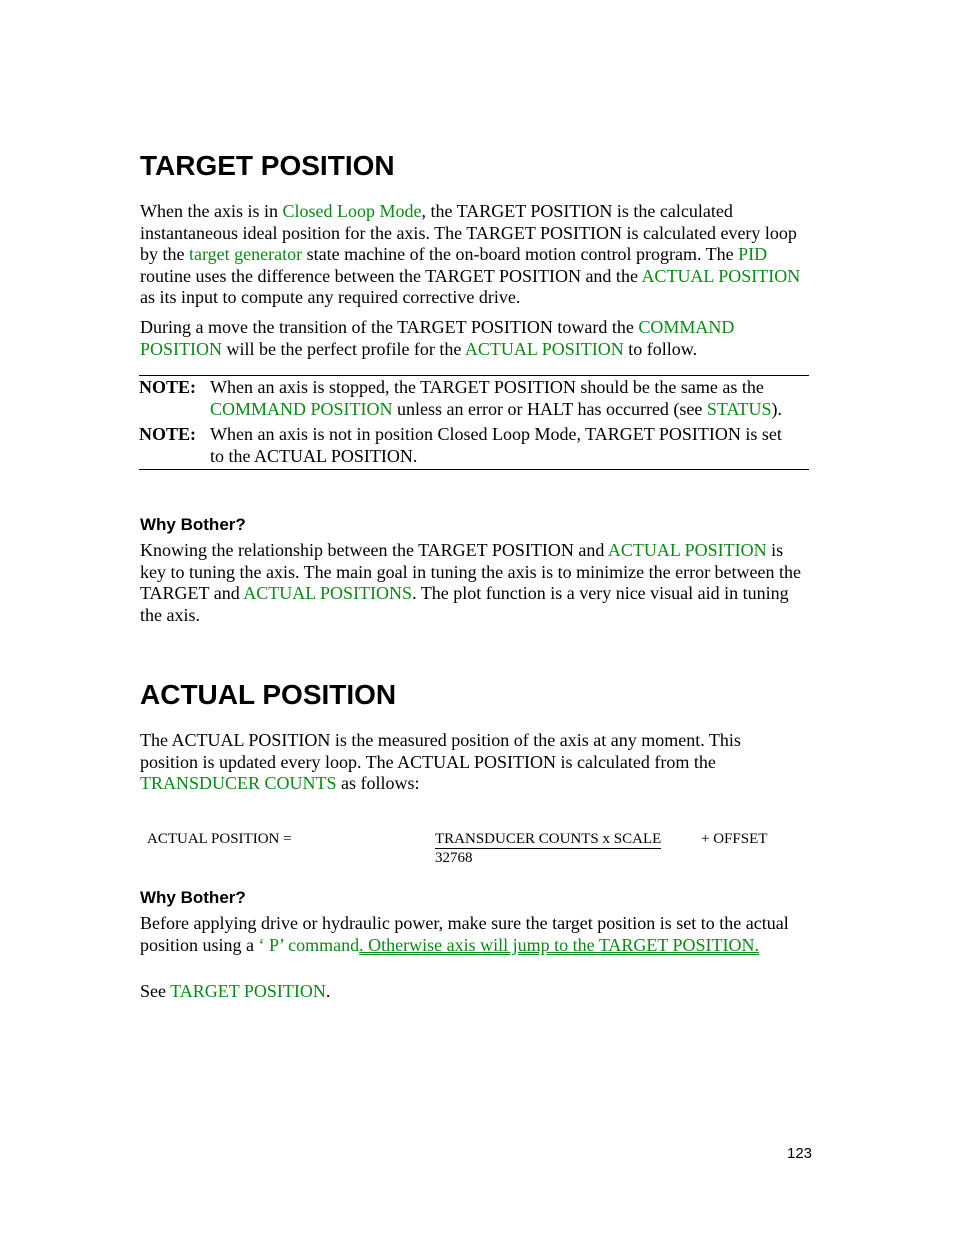 Image resolution: width=954 pixels, height=1235 pixels. What do you see at coordinates (155, 991) in the screenshot?
I see `text: See` at bounding box center [155, 991].